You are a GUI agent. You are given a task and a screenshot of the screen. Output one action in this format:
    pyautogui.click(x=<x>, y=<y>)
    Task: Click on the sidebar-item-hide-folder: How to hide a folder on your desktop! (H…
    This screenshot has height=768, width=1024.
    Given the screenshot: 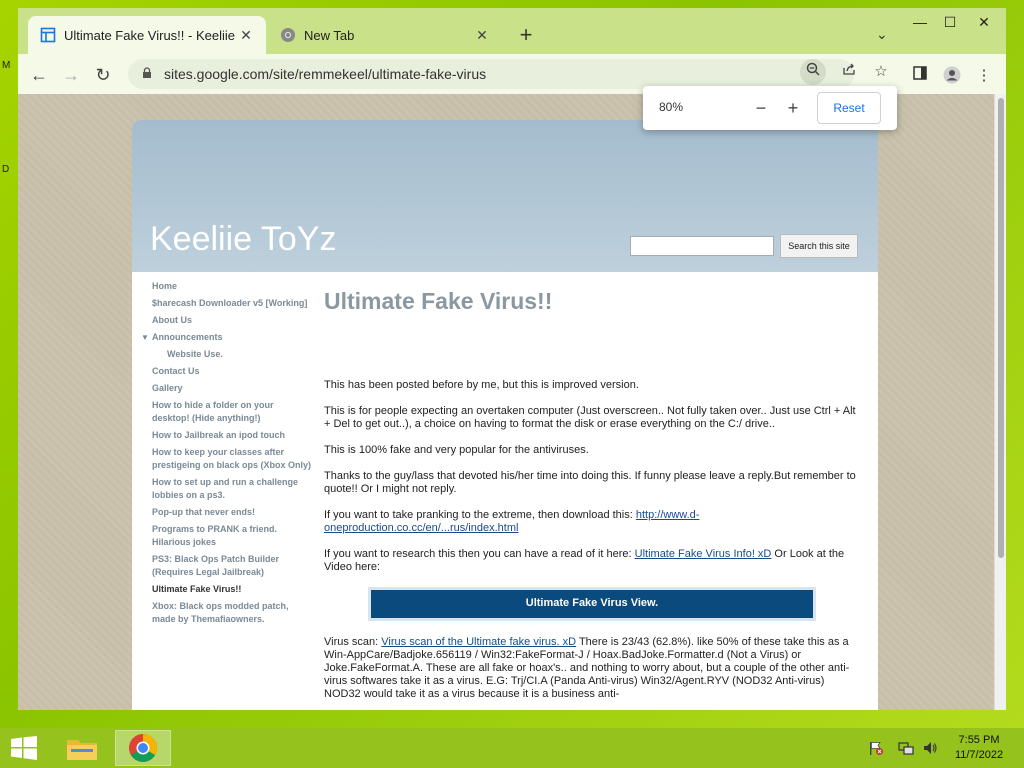 What is the action you would take?
    pyautogui.click(x=232, y=412)
    